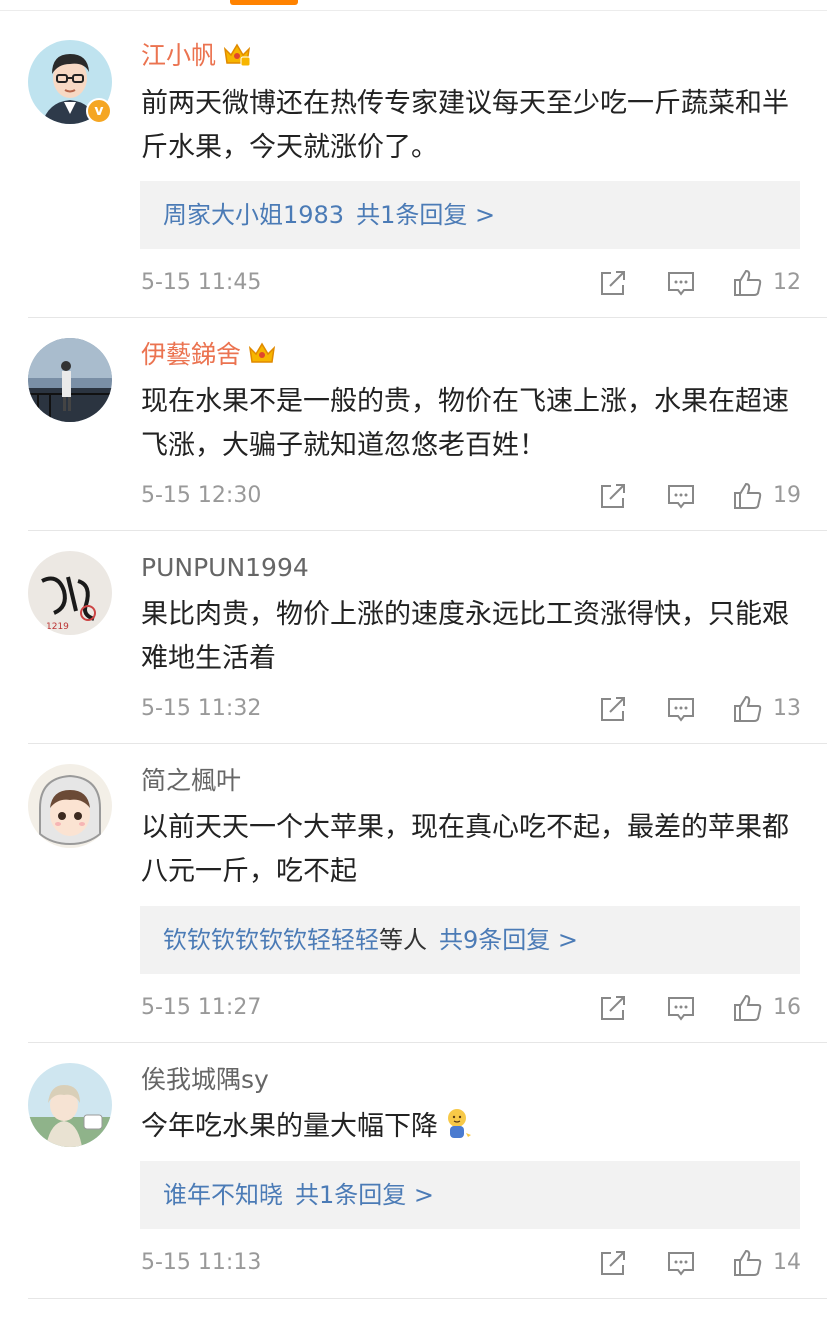  I want to click on active-tab-indicator, so click(264, 2).